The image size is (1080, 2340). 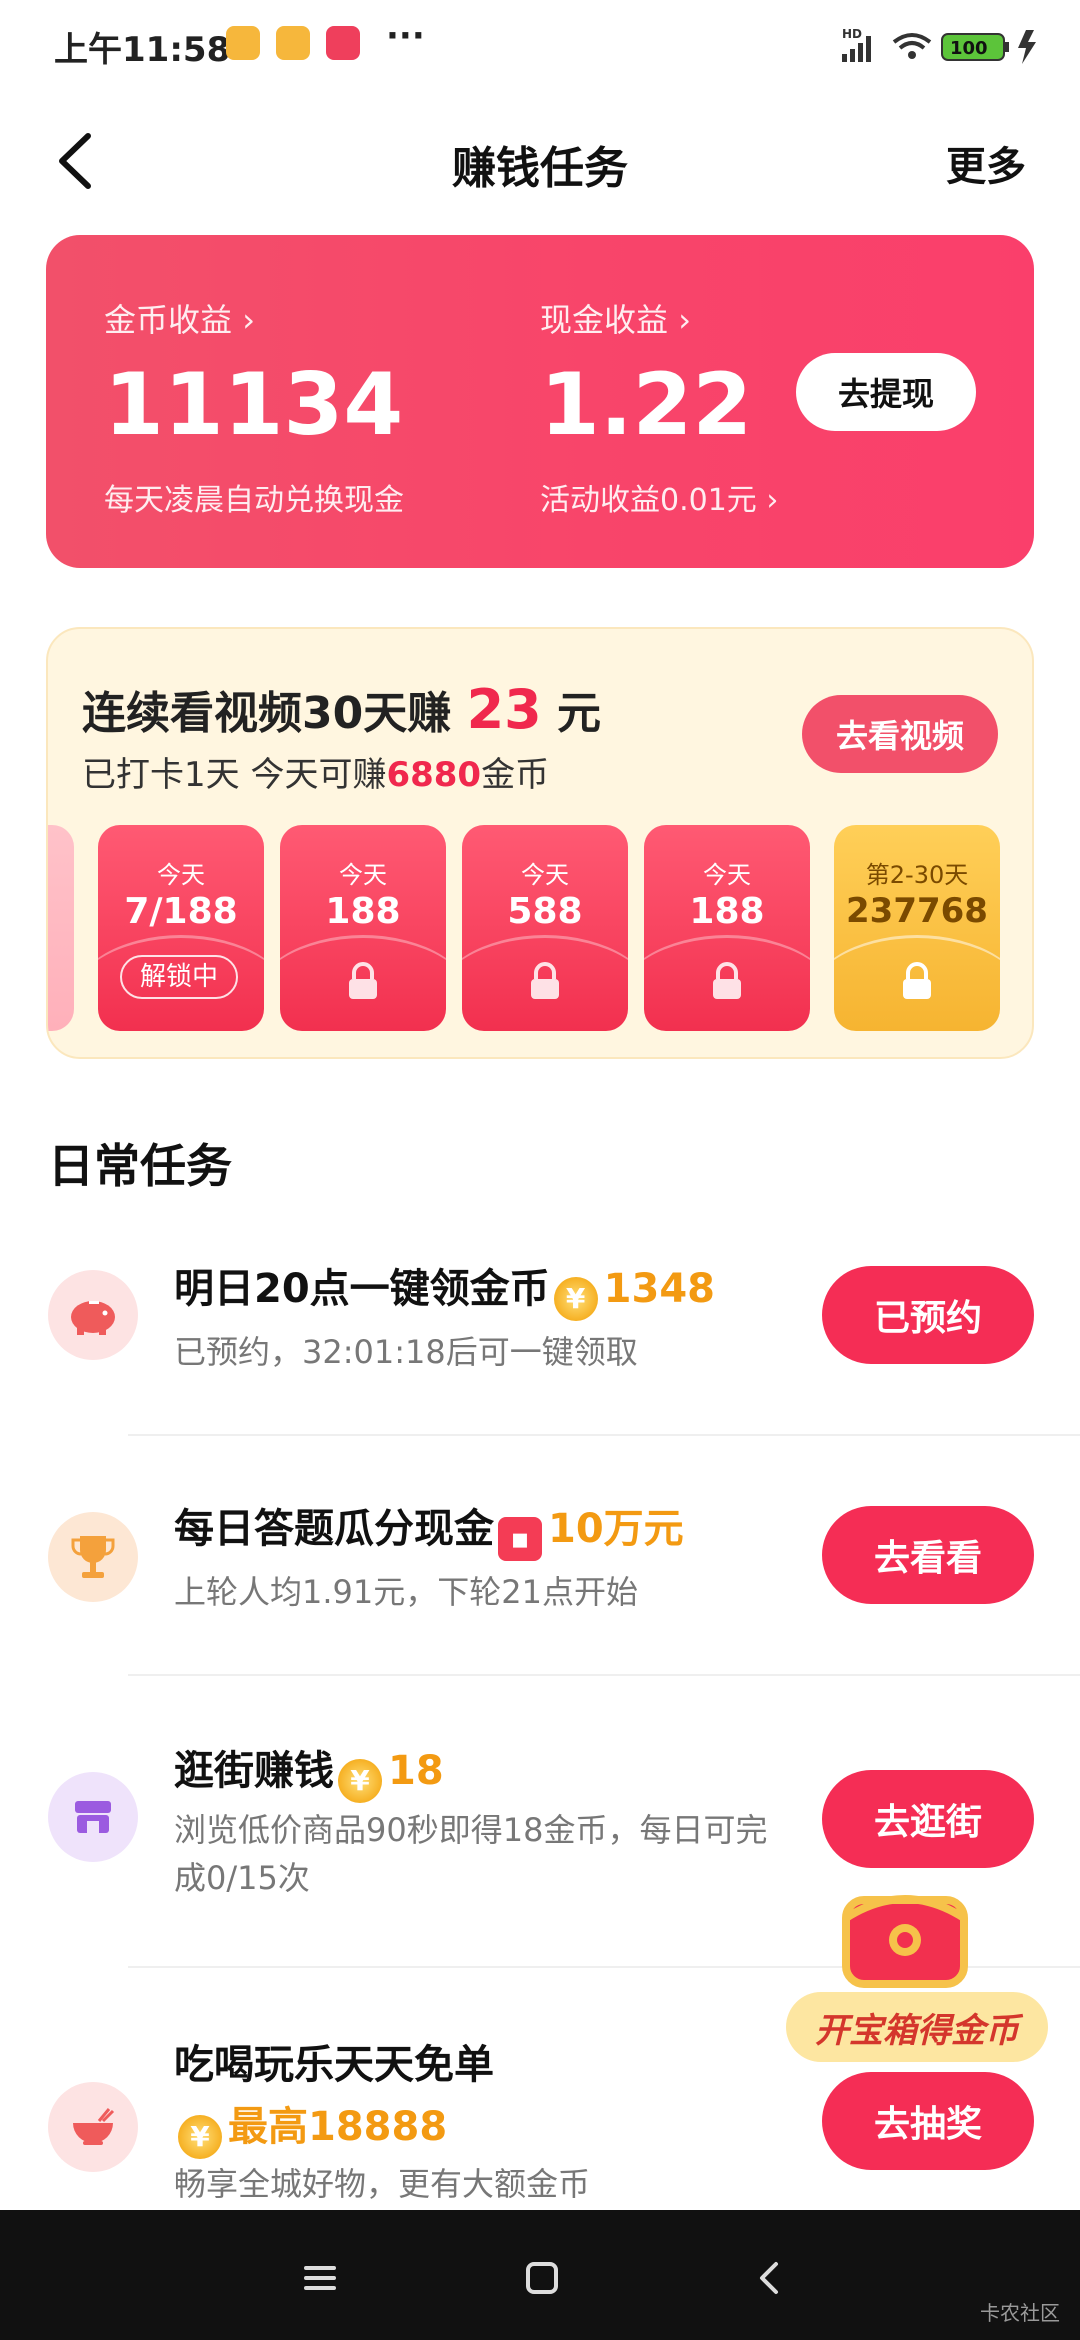 What do you see at coordinates (540, 1570) in the screenshot?
I see `task-item: 每日答题瓜分现金 ▪ 10万元 上轮人均1.91元，下轮21点开始 去看看` at bounding box center [540, 1570].